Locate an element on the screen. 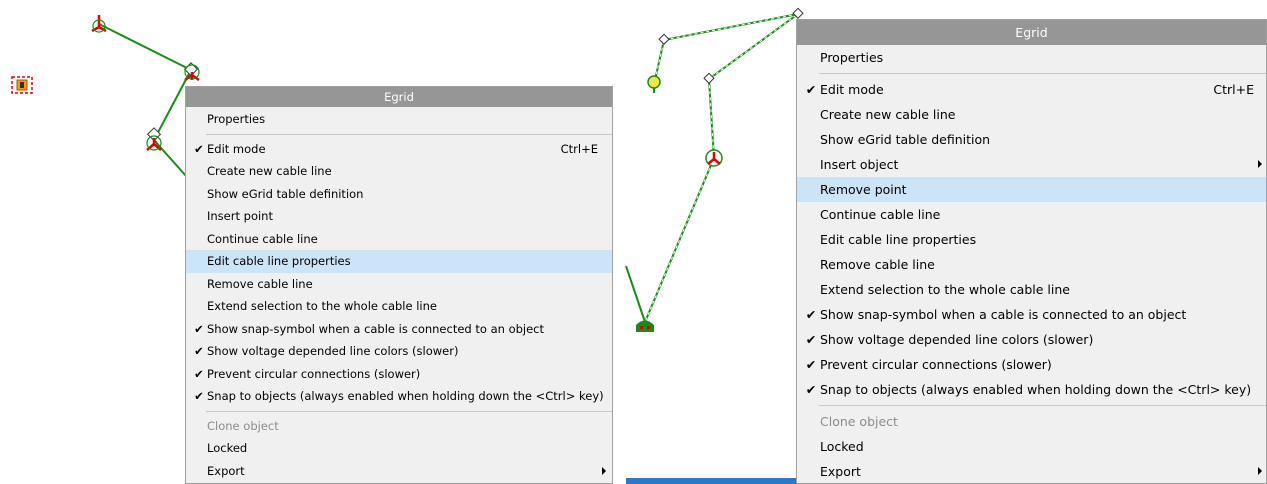  cable-line-left is located at coordinates (145, 100).